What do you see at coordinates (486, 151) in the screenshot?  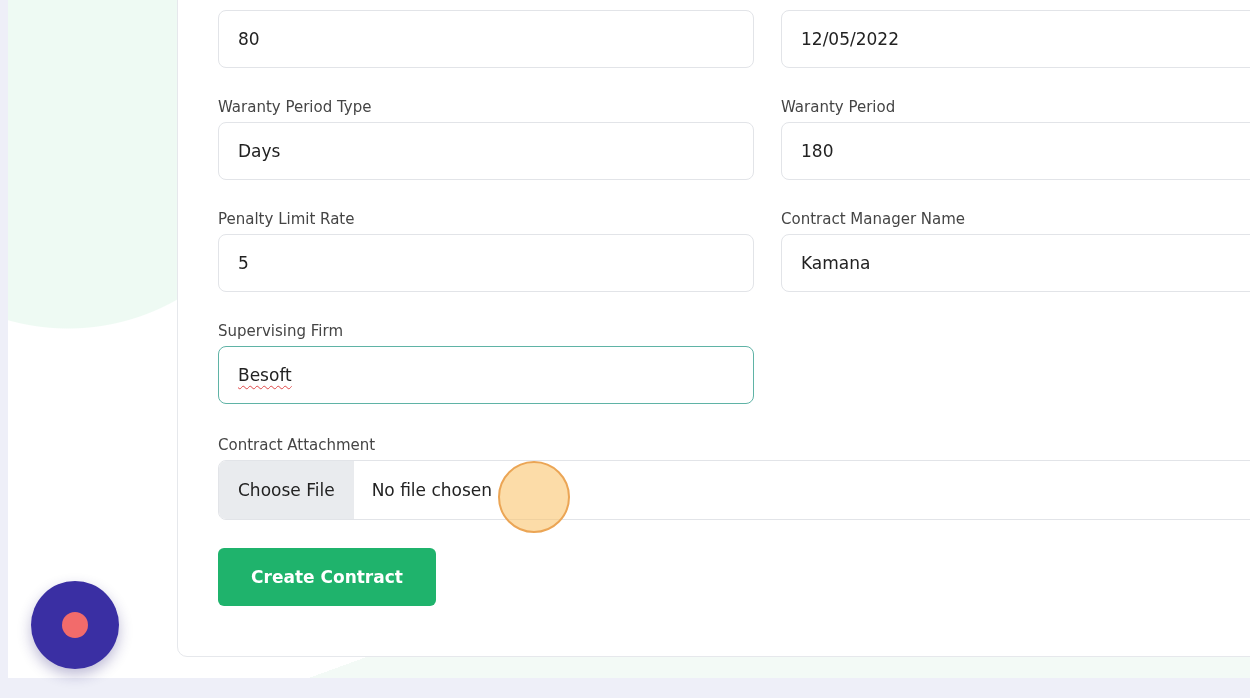 I see `input-field: Days` at bounding box center [486, 151].